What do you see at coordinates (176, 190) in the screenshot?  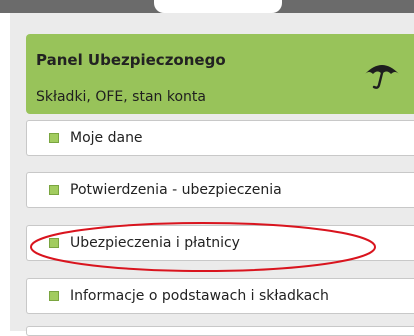 I see `menu-item-label: Potwierdzenia - ubezpieczenia` at bounding box center [176, 190].